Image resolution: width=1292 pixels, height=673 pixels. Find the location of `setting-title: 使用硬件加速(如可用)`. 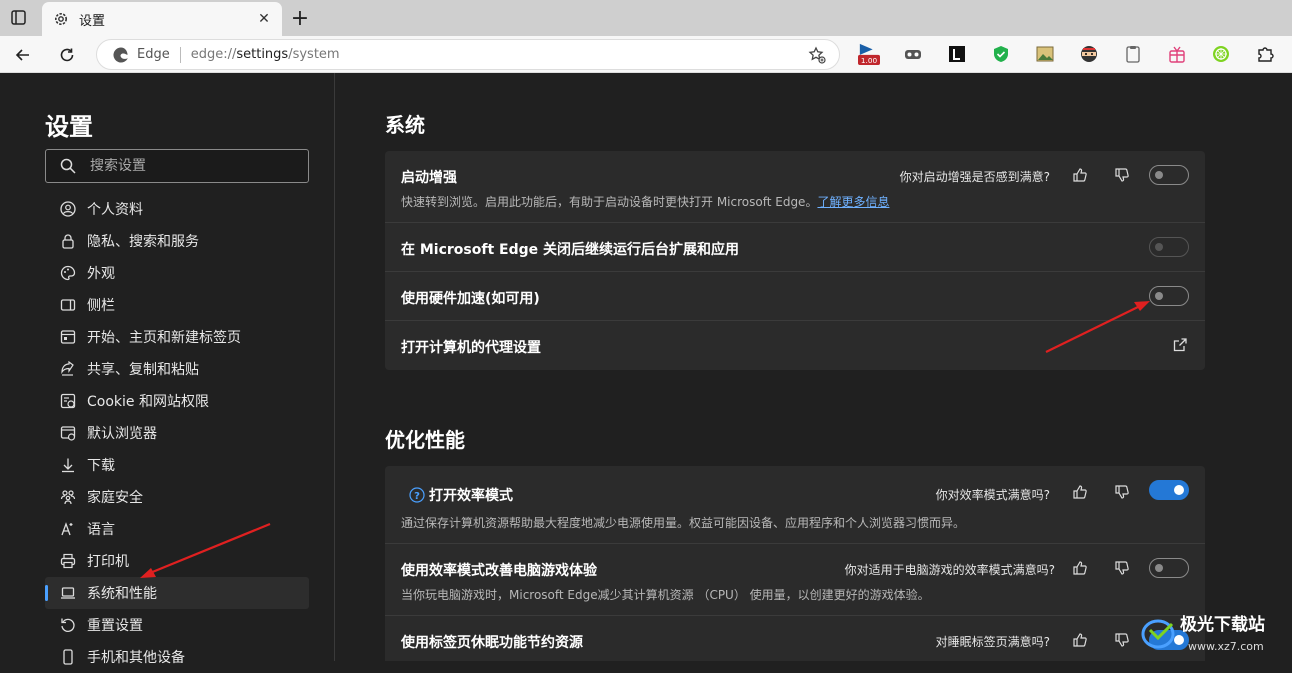

setting-title: 使用硬件加速(如可用) is located at coordinates (470, 299).